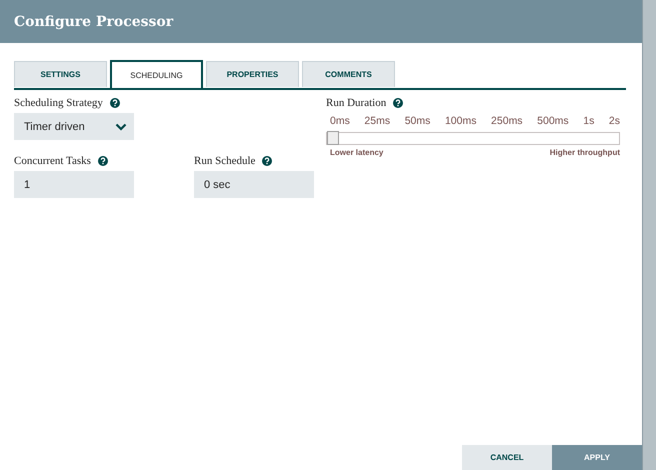  What do you see at coordinates (585, 152) in the screenshot?
I see `slider-max-label: Higher throughput` at bounding box center [585, 152].